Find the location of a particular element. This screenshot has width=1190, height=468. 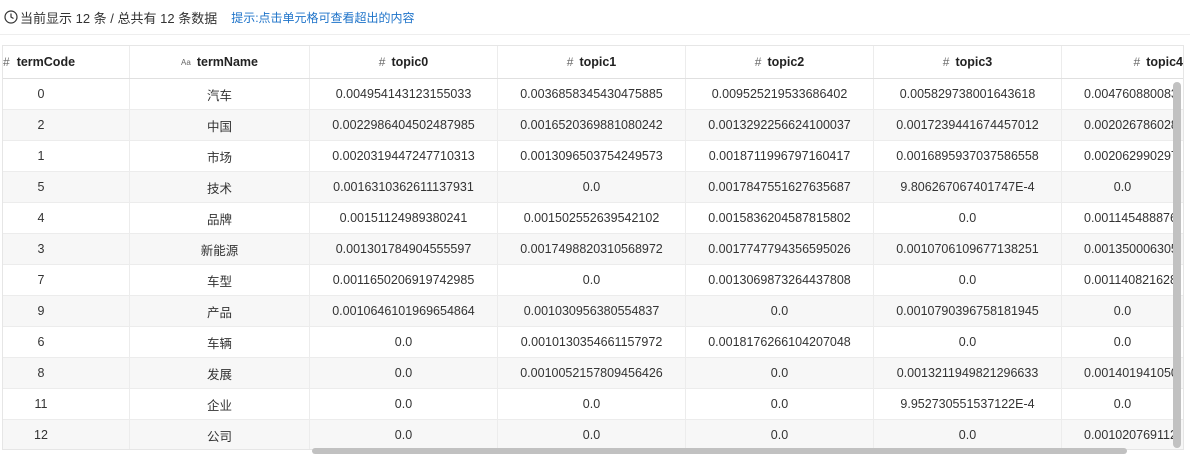

table-cell: 市场 is located at coordinates (220, 156).